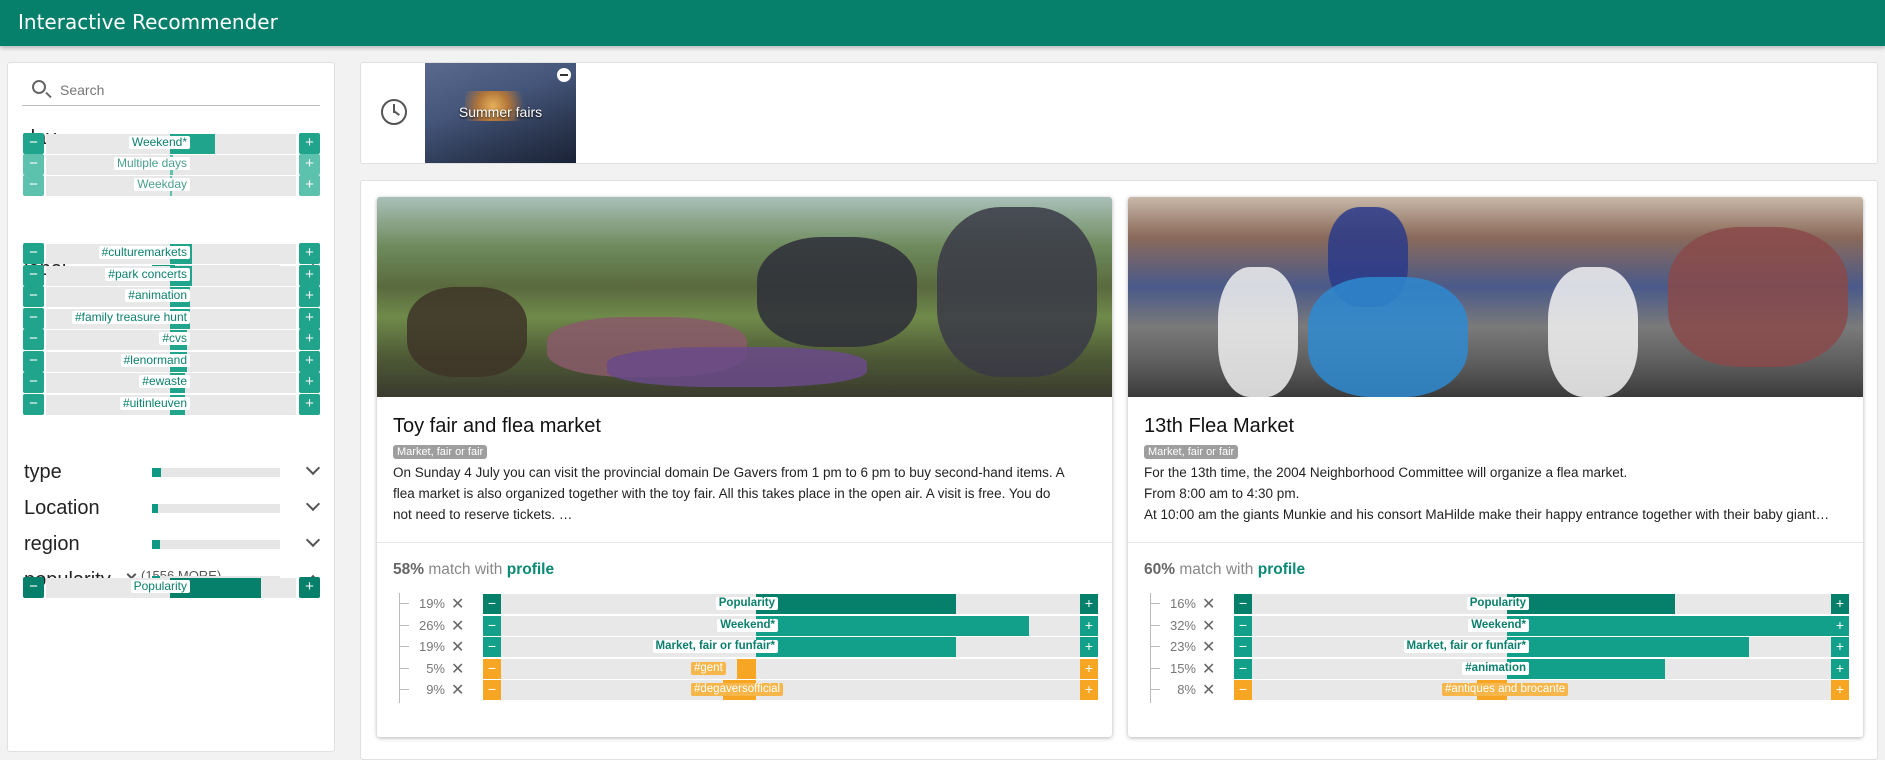  I want to click on match-percent: 26%, so click(431, 625).